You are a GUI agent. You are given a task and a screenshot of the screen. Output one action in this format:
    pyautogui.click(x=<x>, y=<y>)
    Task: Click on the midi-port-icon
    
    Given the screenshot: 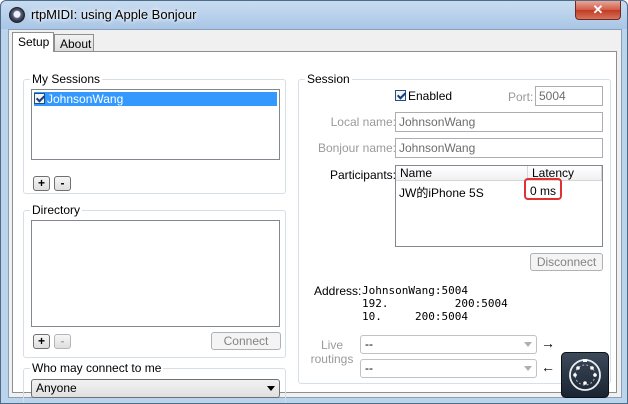 What is the action you would take?
    pyautogui.click(x=585, y=375)
    